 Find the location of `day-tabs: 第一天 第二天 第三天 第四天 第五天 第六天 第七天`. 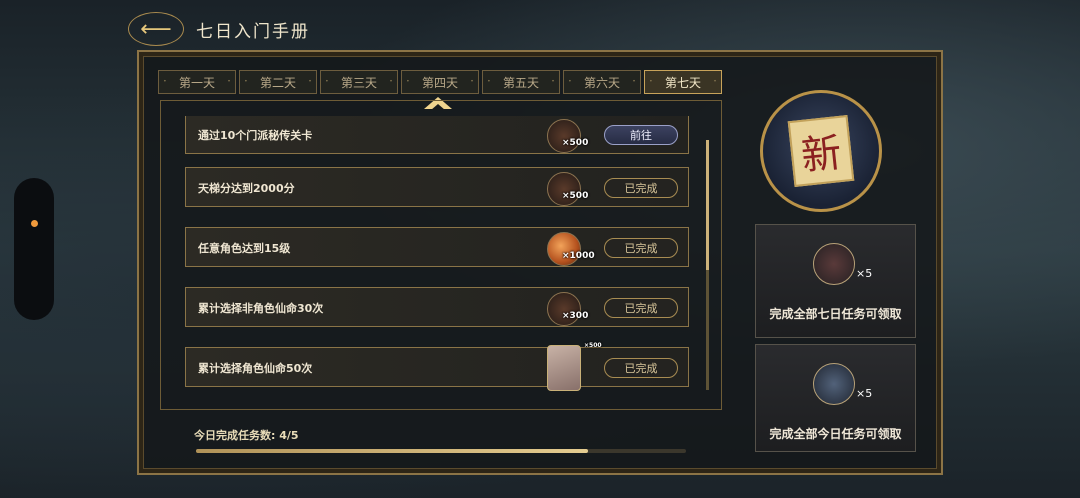

day-tabs: 第一天 第二天 第三天 第四天 第五天 第六天 第七天 is located at coordinates (440, 82).